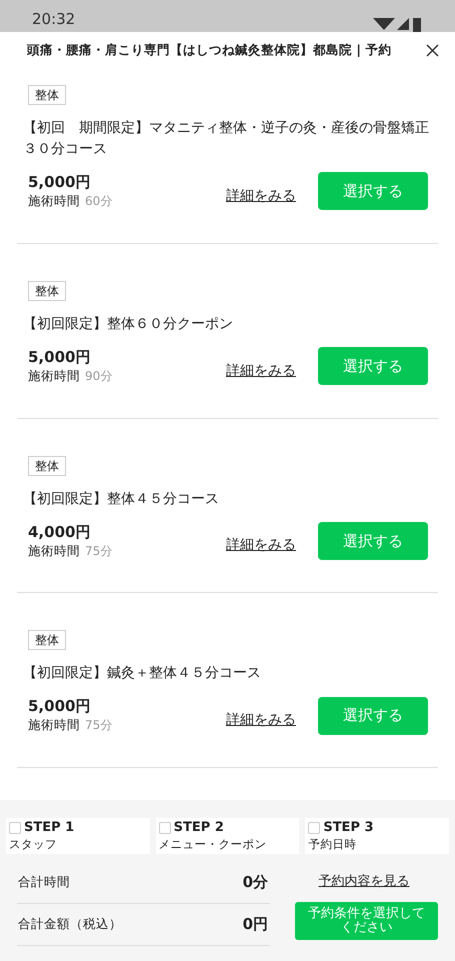 The width and height of the screenshot is (455, 961). I want to click on total-value: 0円, so click(255, 925).